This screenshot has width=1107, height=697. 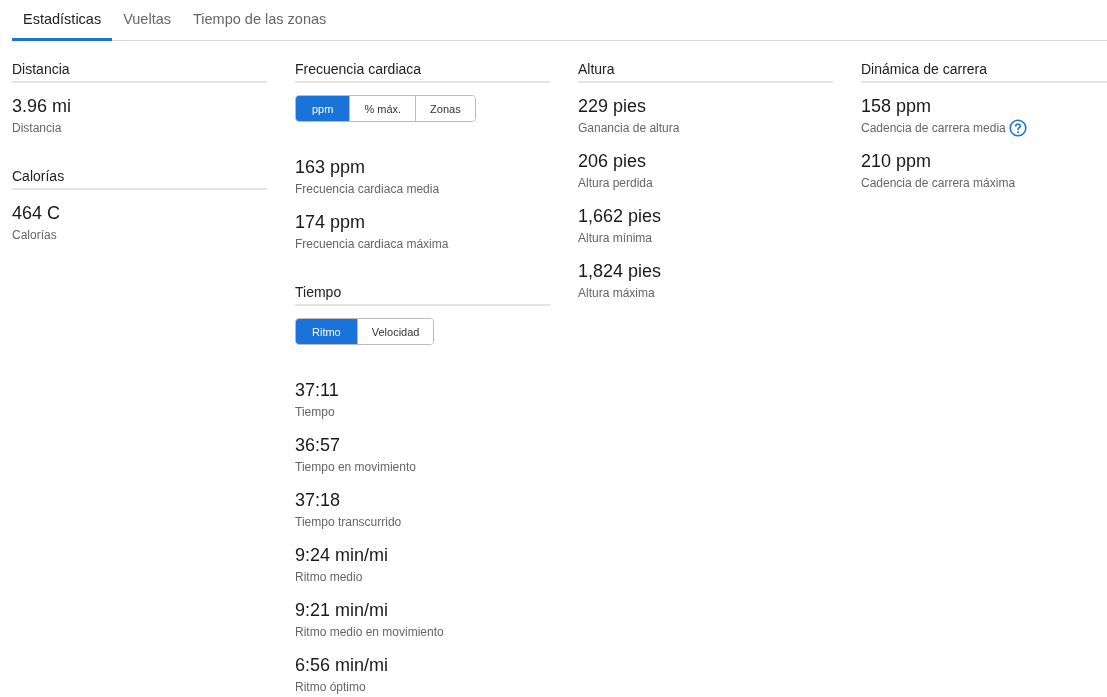 What do you see at coordinates (139, 72) in the screenshot?
I see `section-heading: Distancia` at bounding box center [139, 72].